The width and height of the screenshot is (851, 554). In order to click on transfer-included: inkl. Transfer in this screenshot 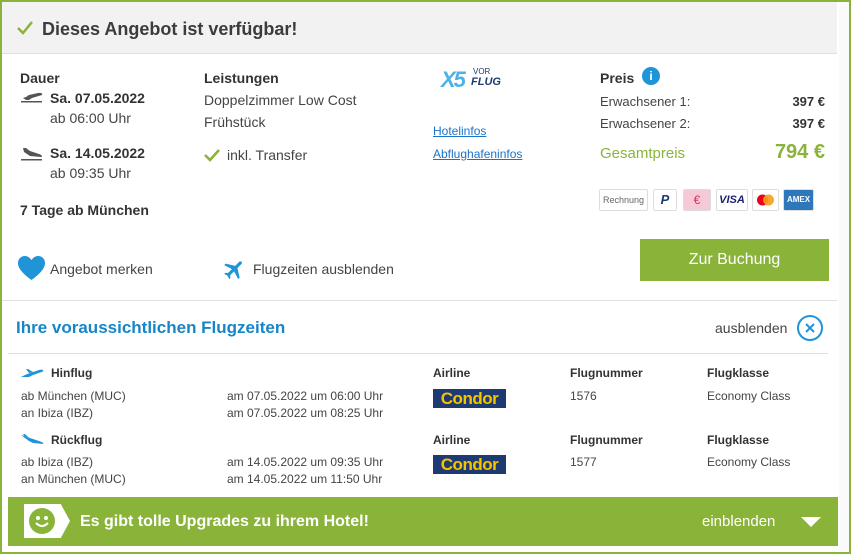, I will do `click(267, 155)`.